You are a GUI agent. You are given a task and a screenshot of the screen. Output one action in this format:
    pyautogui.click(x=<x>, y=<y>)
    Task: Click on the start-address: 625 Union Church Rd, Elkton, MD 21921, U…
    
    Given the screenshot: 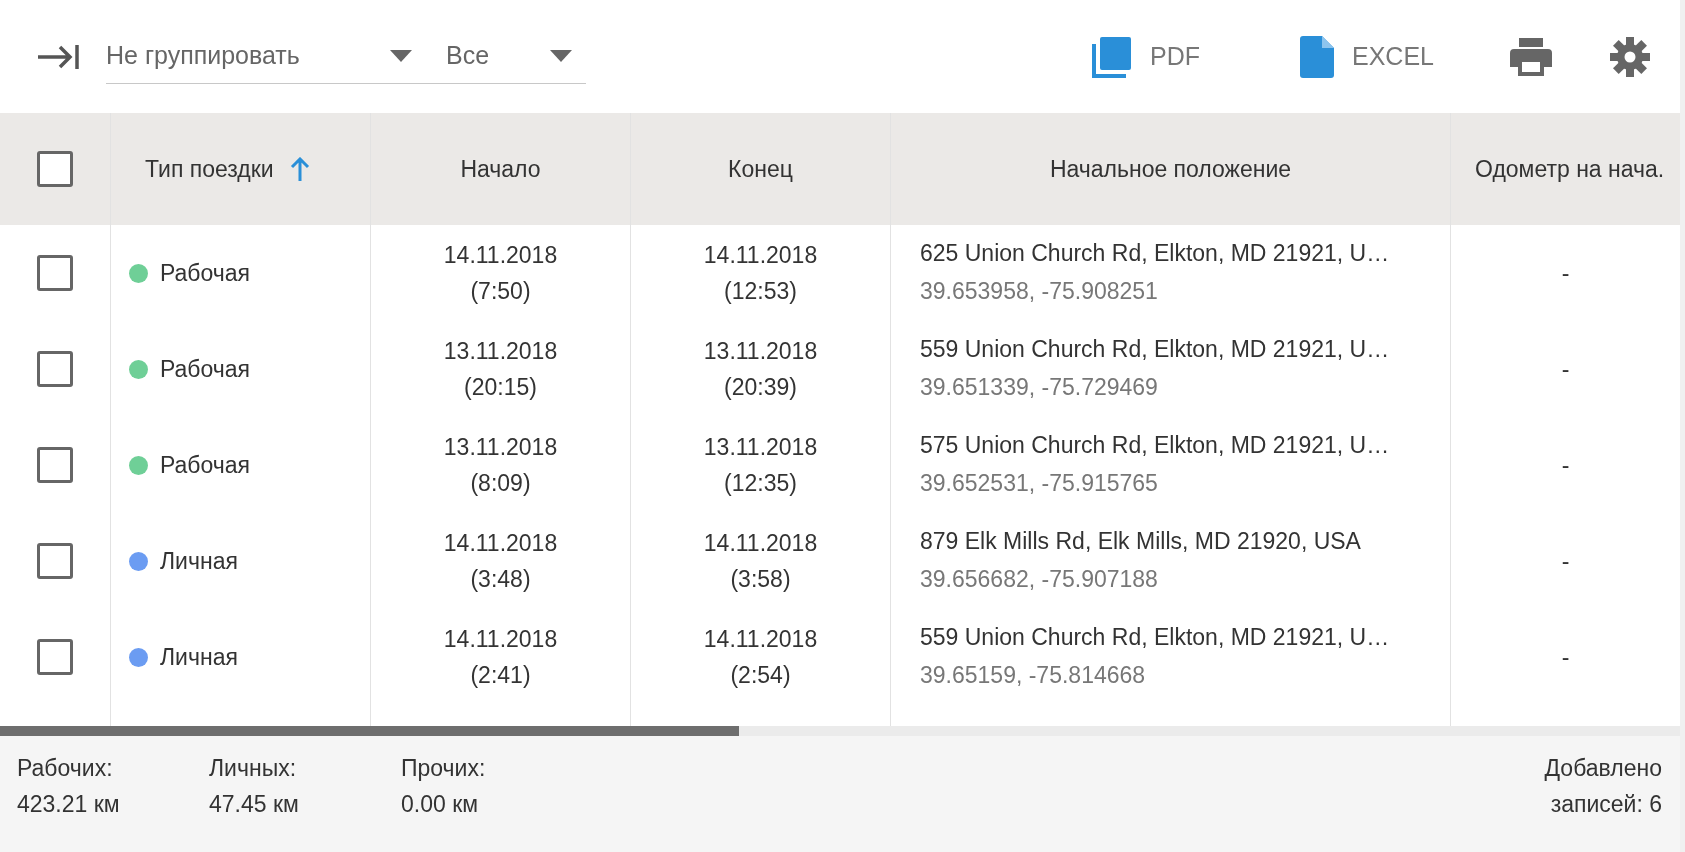 What is the action you would take?
    pyautogui.click(x=1155, y=253)
    